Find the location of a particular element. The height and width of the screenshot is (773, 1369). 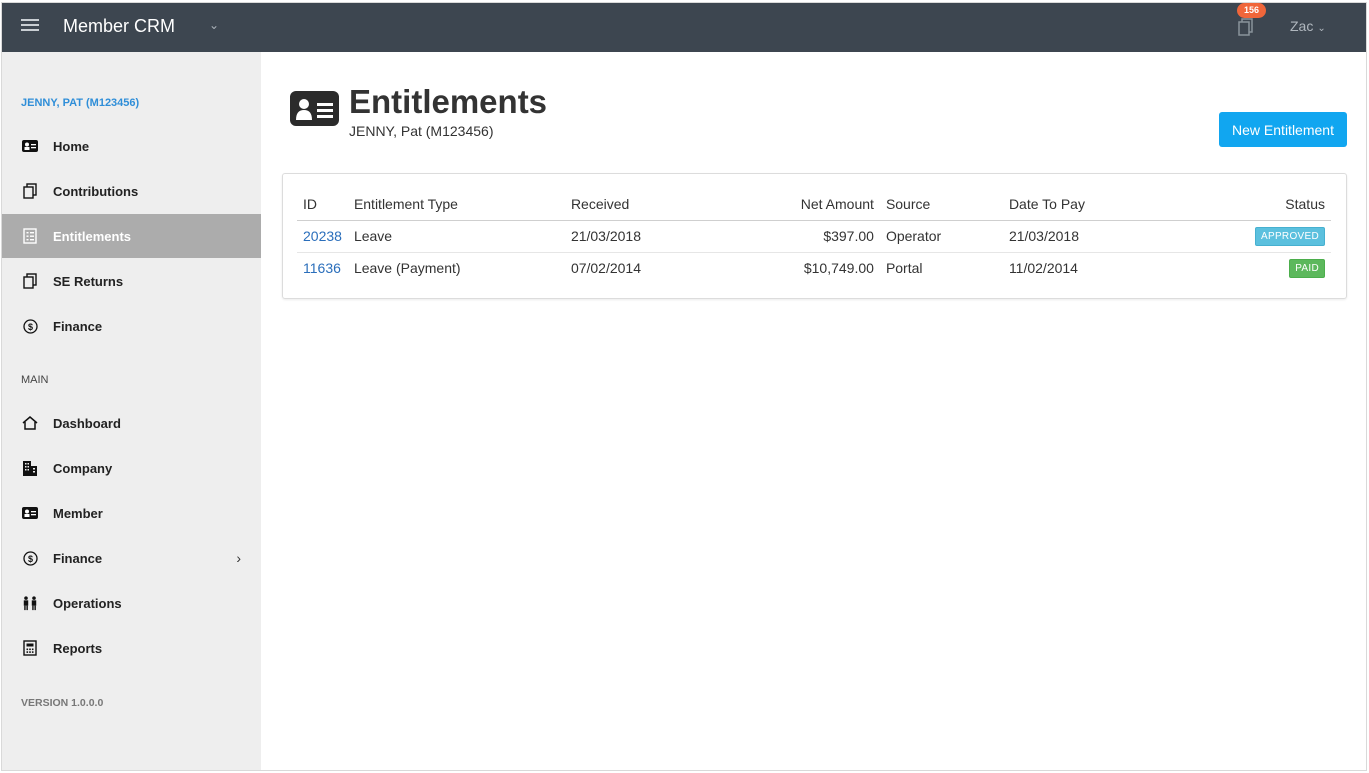

sidebar-item-label: Home is located at coordinates (71, 146).